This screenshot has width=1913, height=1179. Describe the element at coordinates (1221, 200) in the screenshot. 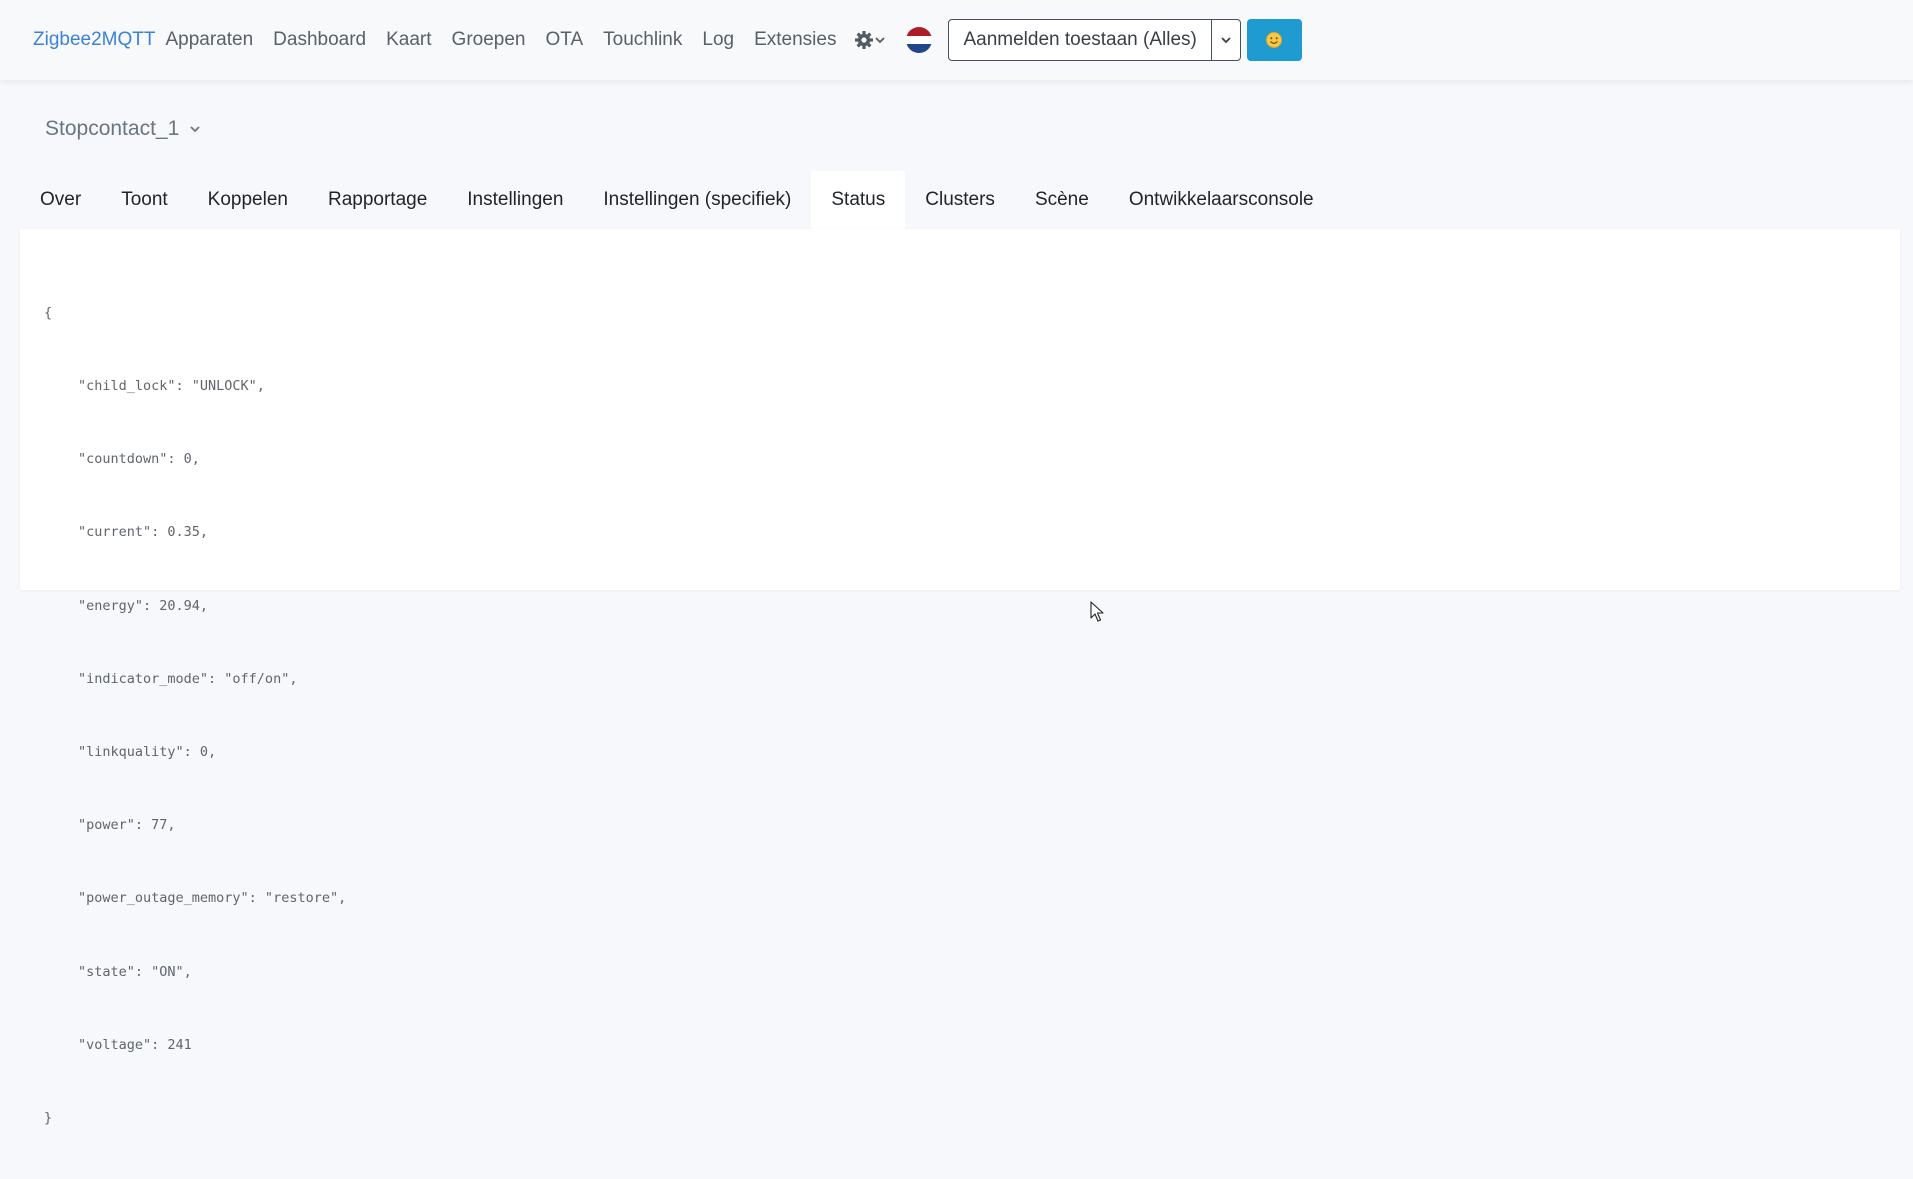

I see `tab-ontwikkelaarsconsole: Ontwikkelaarsconsole` at that location.